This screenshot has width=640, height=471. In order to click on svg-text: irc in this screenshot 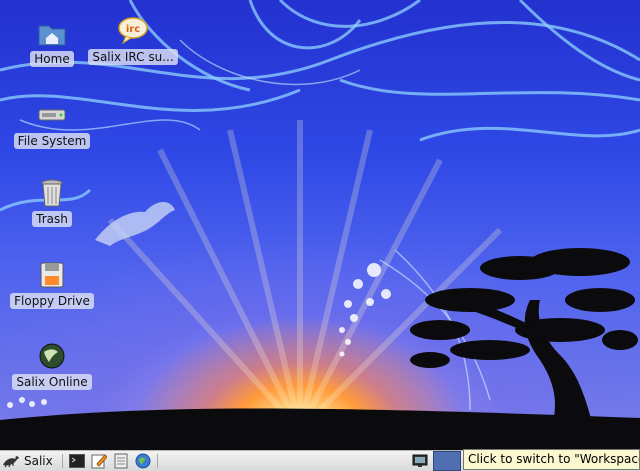, I will do `click(133, 29)`.